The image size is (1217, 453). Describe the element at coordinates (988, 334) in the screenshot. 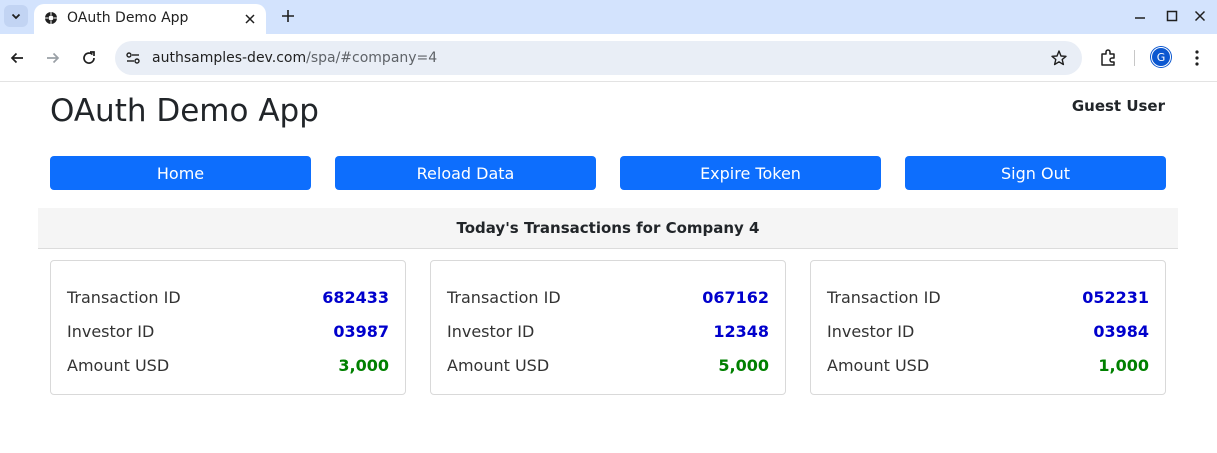

I see `investor-id-row: Investor ID 03984` at that location.